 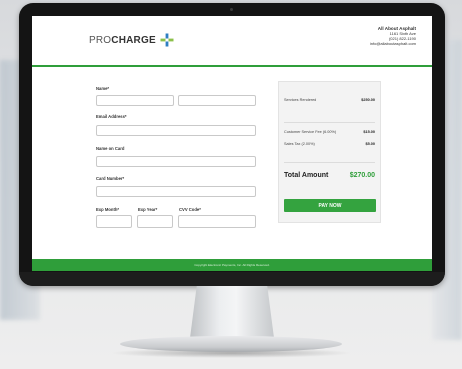 What do you see at coordinates (110, 178) in the screenshot?
I see `card-number-label: Card Number*` at bounding box center [110, 178].